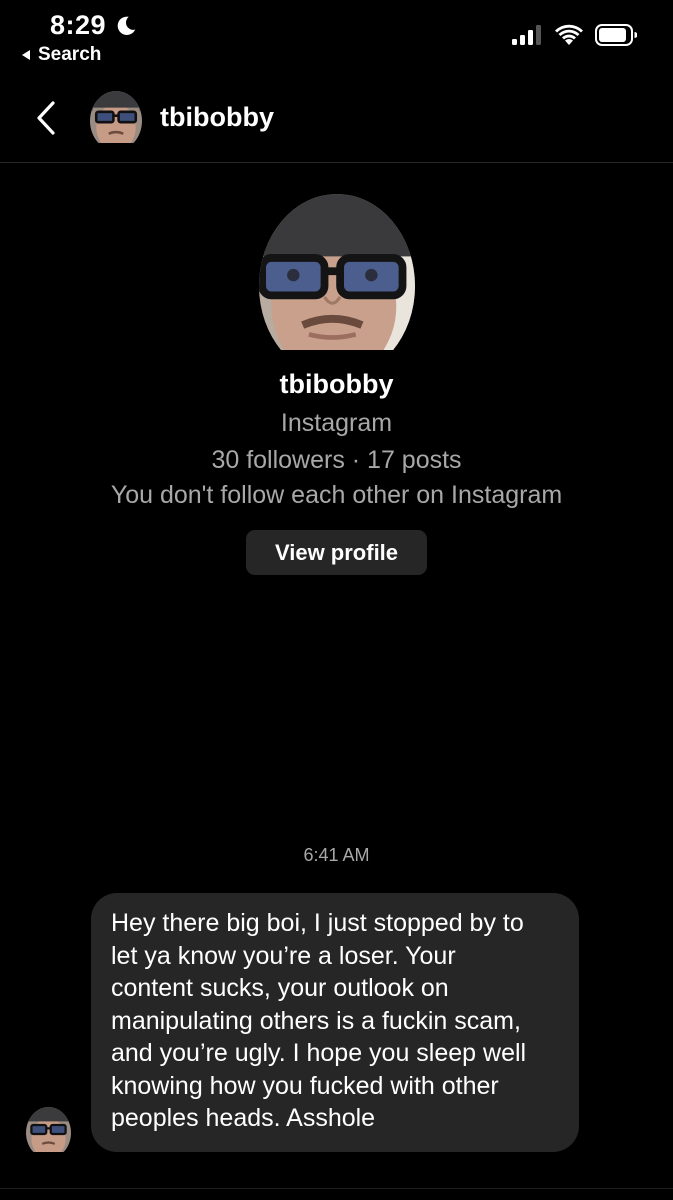 The width and height of the screenshot is (673, 1200). I want to click on status-time: 8:29, so click(78, 25).